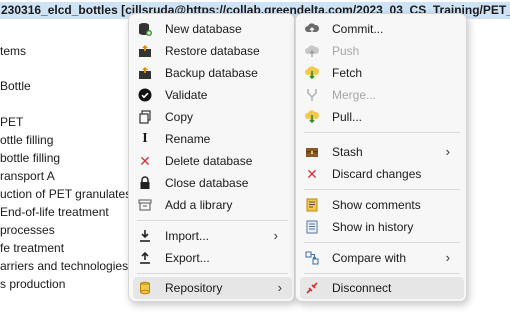  Describe the element at coordinates (373, 227) in the screenshot. I see `menu-label: Show in history` at that location.